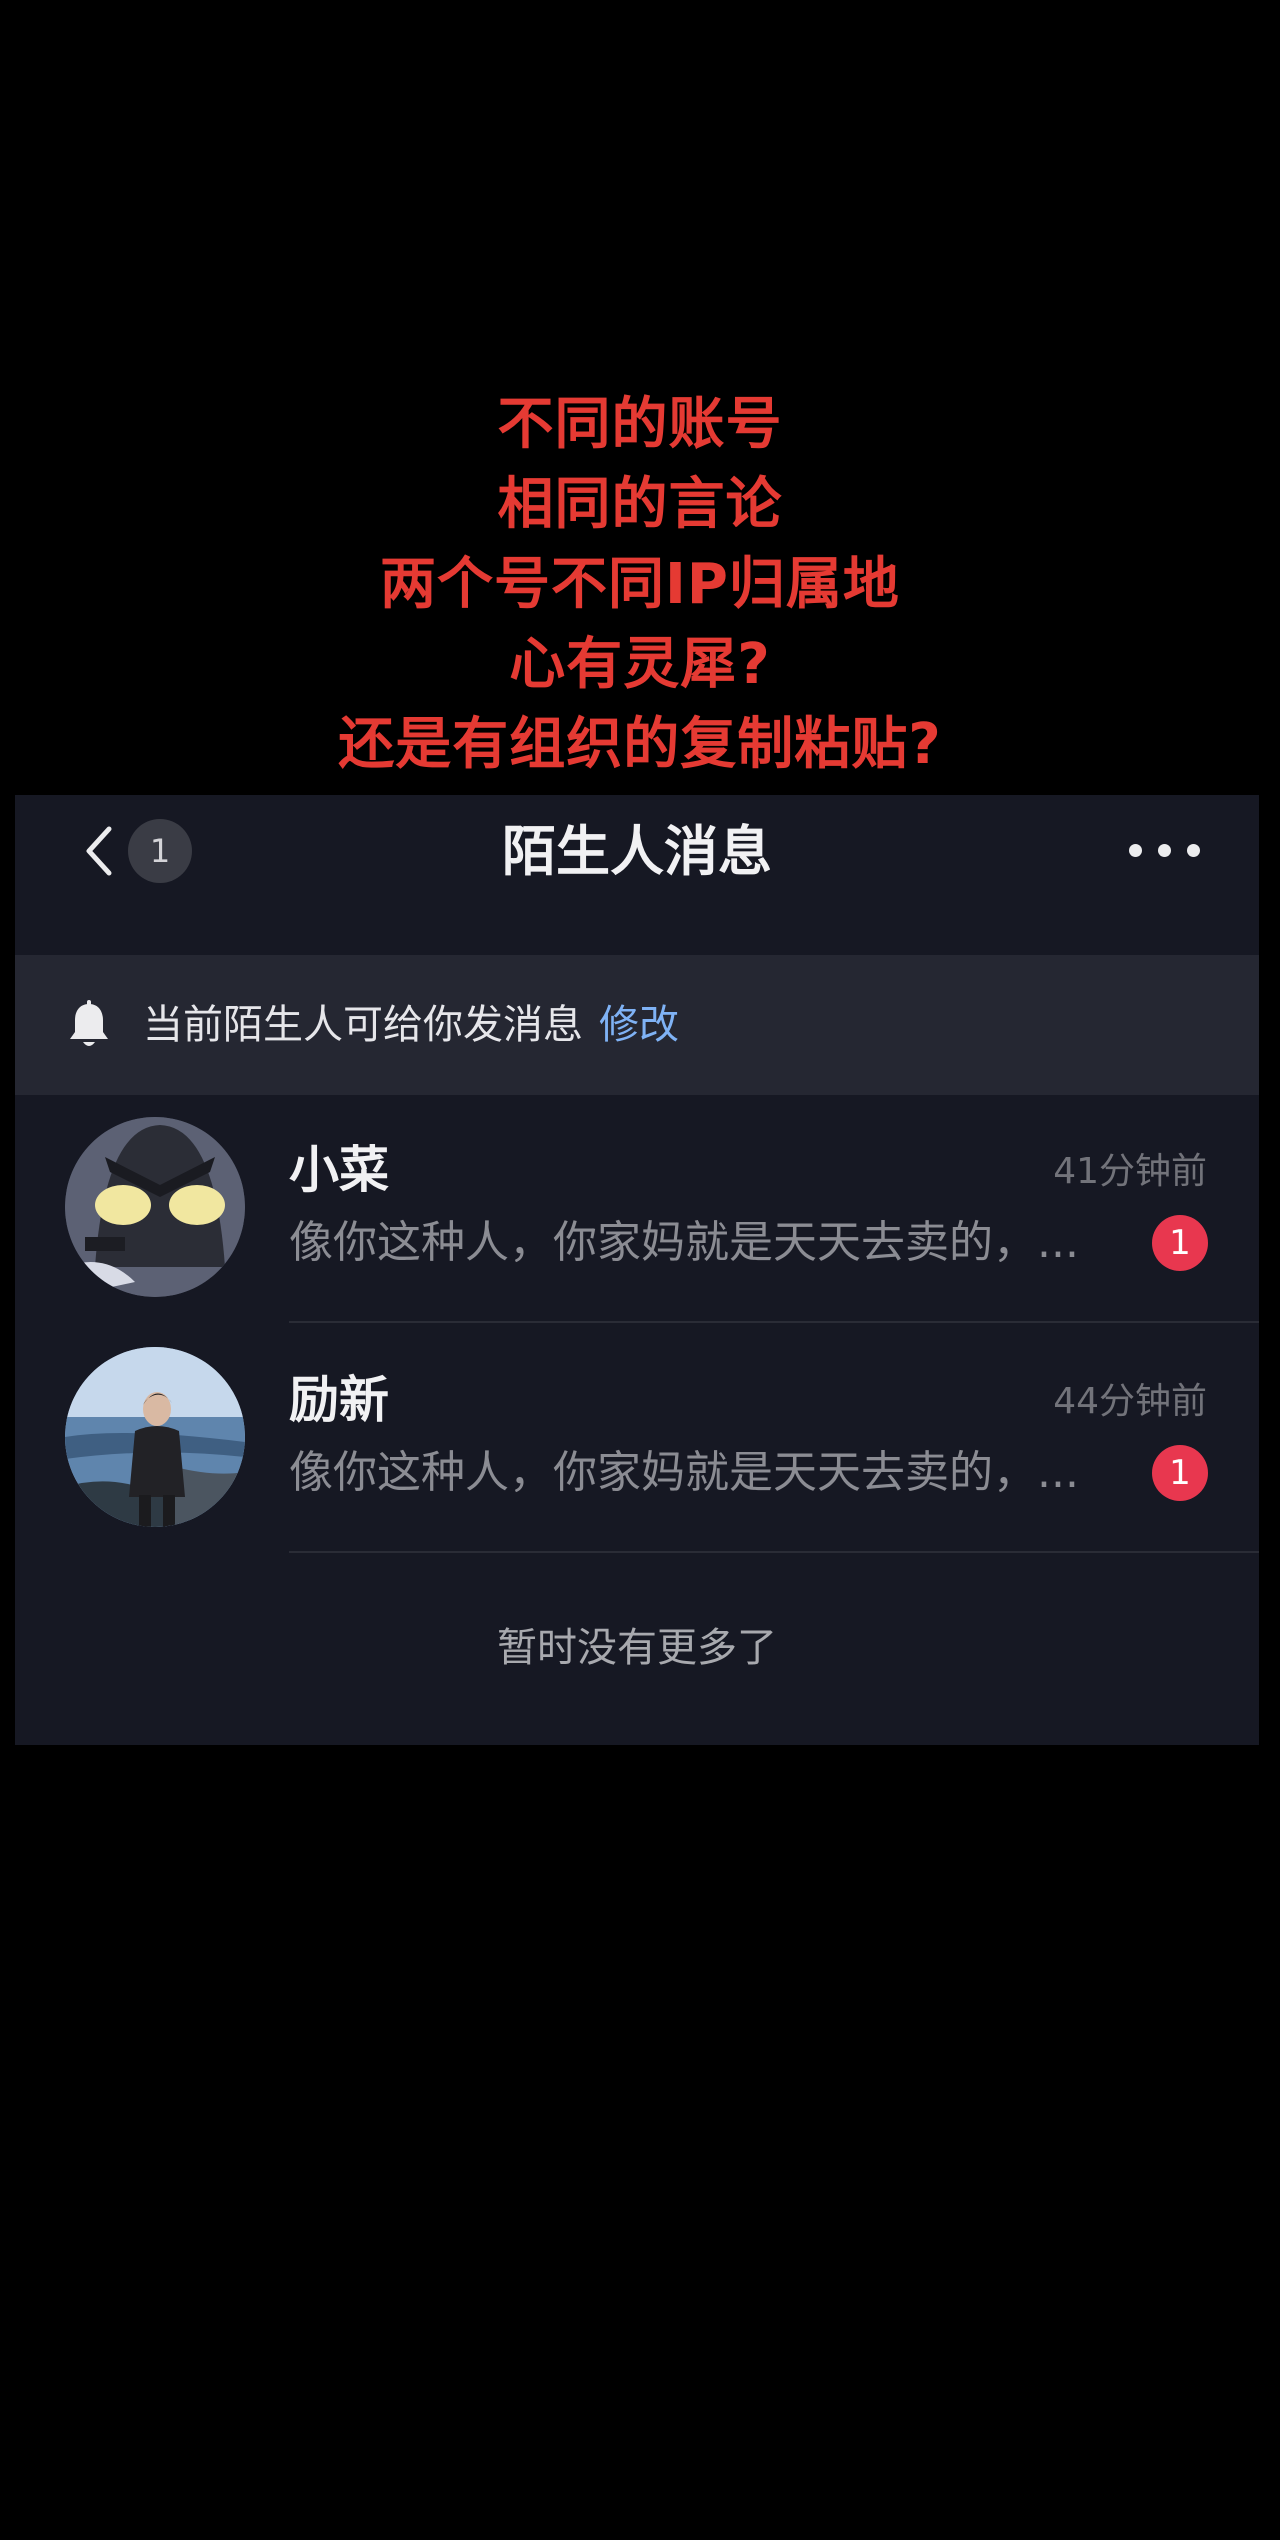 This screenshot has height=2540, width=1280. I want to click on page-title: 陌生人消息, so click(637, 851).